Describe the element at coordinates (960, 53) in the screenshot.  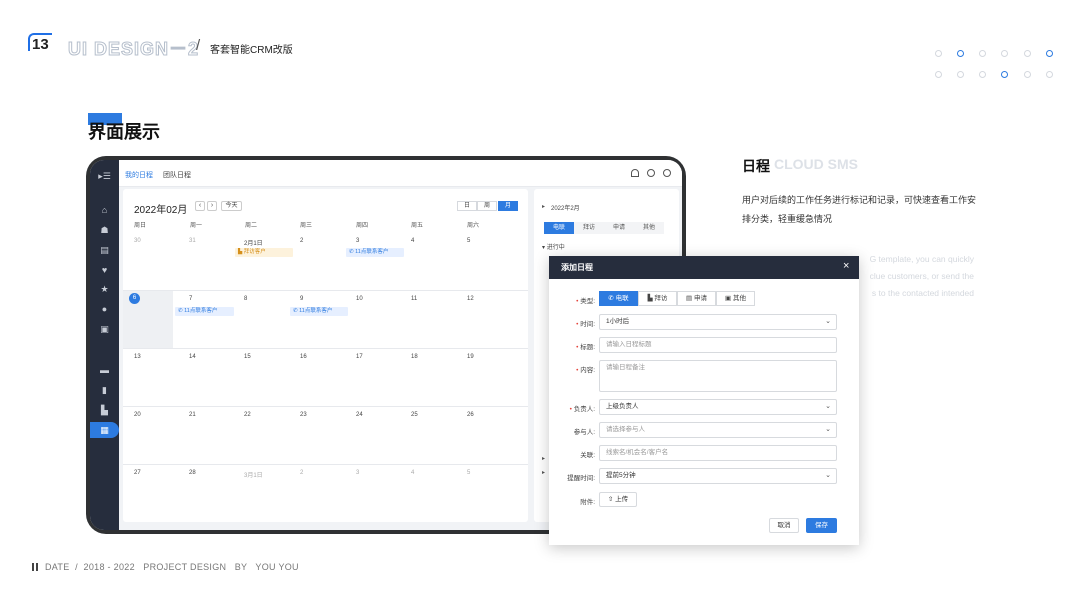
I see `dot` at that location.